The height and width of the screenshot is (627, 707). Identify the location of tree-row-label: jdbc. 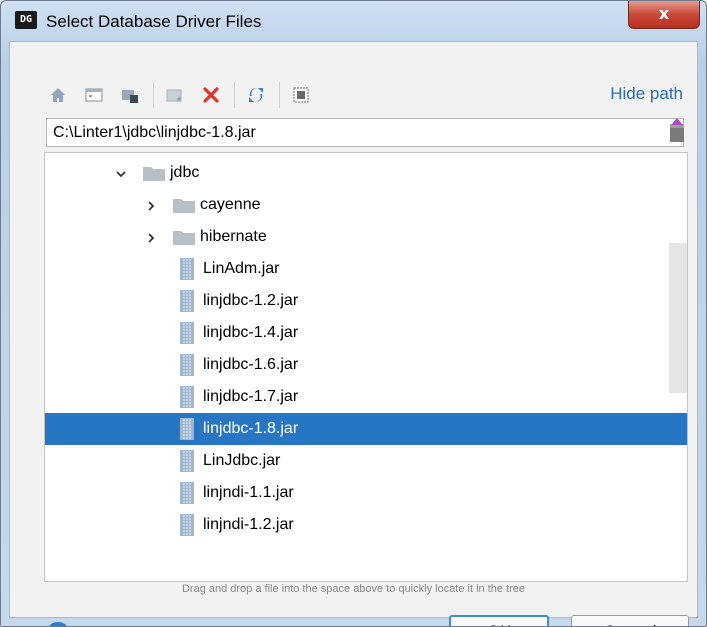
(185, 172).